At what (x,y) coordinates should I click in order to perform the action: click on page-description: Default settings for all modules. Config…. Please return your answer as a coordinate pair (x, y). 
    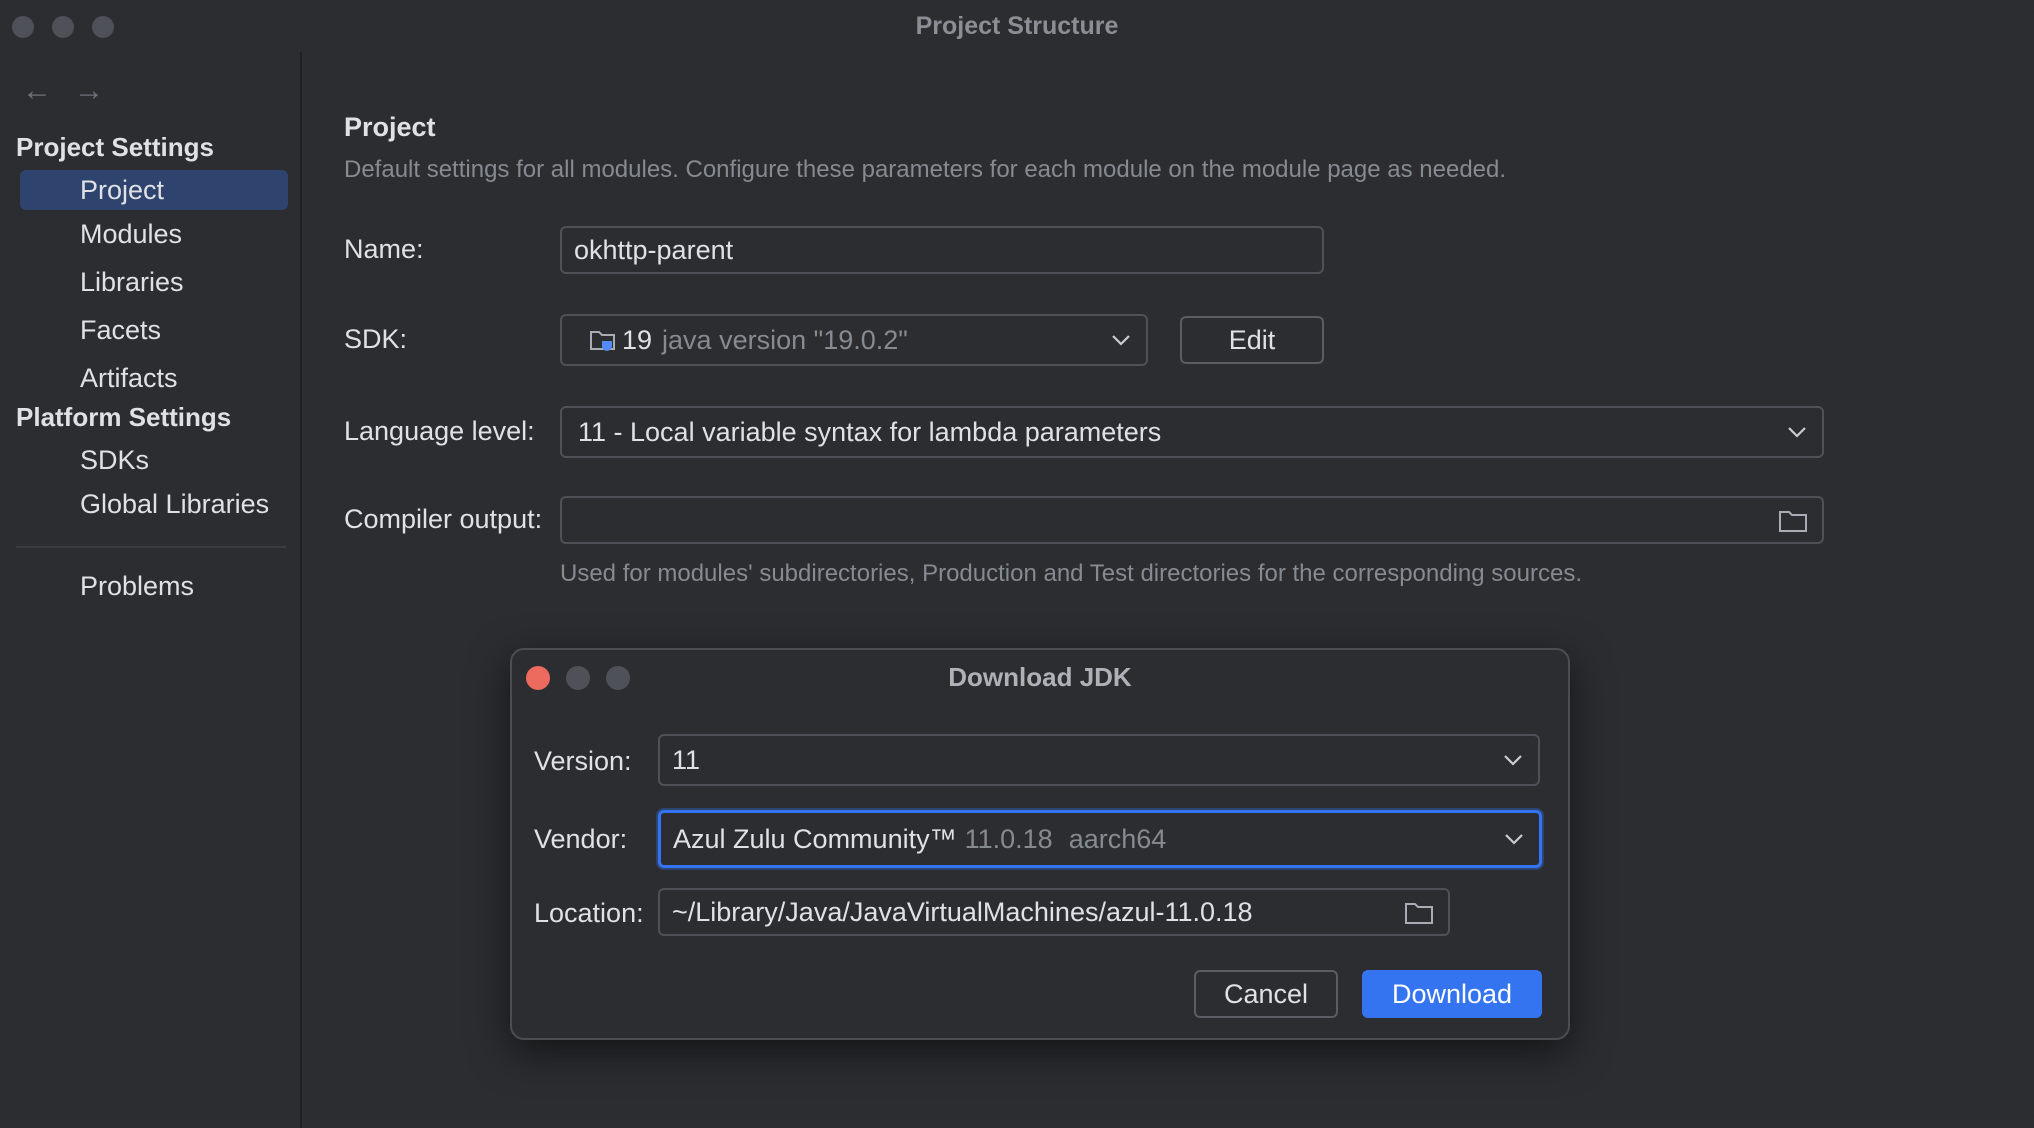
    Looking at the image, I should click on (925, 169).